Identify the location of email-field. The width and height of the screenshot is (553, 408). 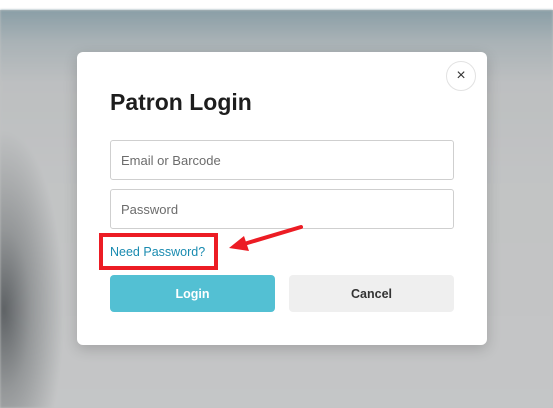
(282, 160).